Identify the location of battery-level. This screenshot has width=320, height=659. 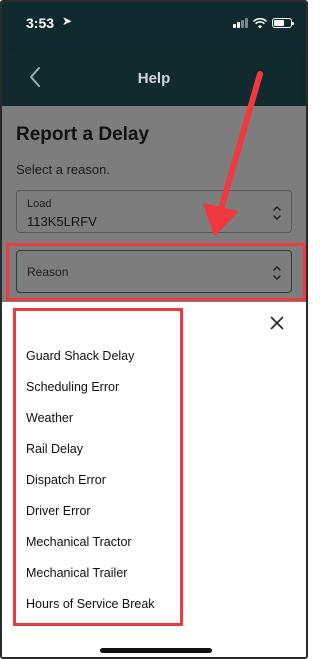
(279, 23).